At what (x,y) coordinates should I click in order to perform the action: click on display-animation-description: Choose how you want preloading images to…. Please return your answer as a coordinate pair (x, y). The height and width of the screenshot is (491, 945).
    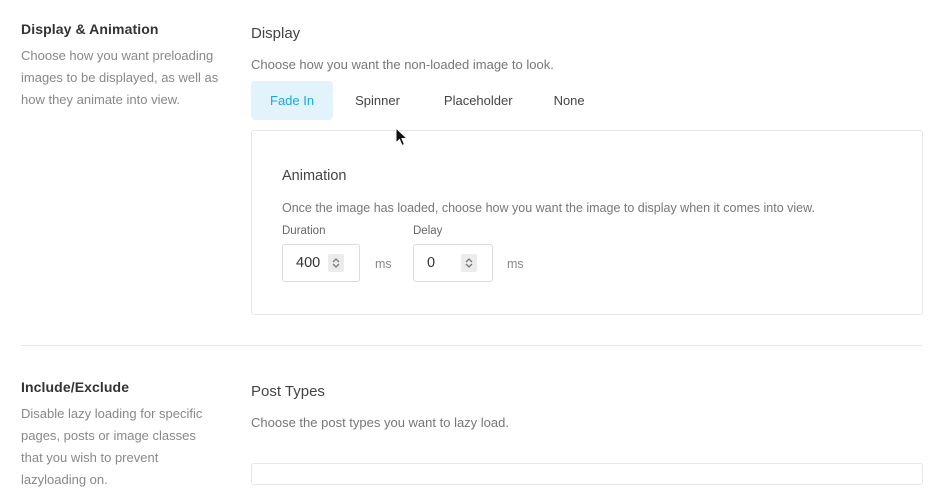
    Looking at the image, I should click on (120, 77).